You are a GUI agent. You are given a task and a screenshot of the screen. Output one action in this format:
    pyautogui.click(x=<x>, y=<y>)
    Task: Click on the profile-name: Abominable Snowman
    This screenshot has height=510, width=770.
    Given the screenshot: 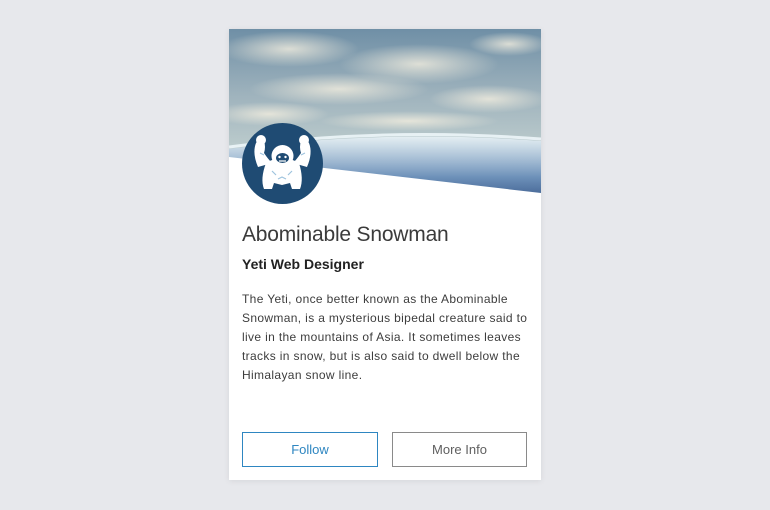 What is the action you would take?
    pyautogui.click(x=345, y=234)
    